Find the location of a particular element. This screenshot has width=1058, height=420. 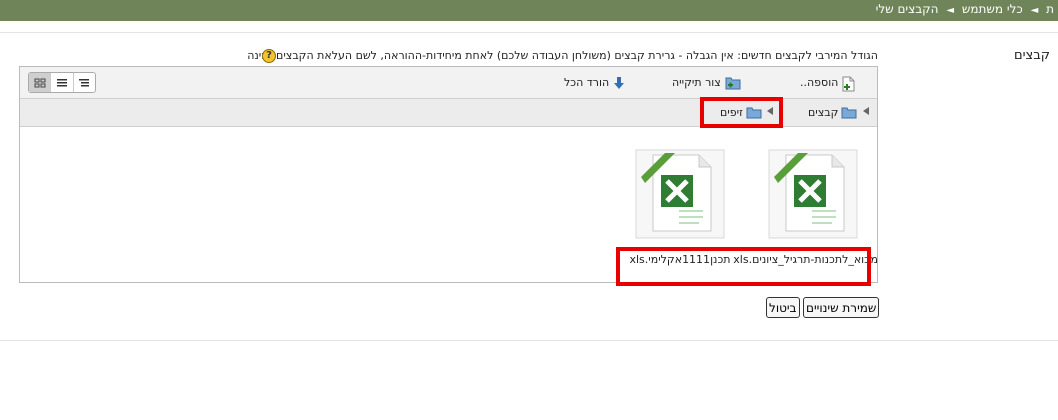

view-mode-switcher is located at coordinates (62, 82).